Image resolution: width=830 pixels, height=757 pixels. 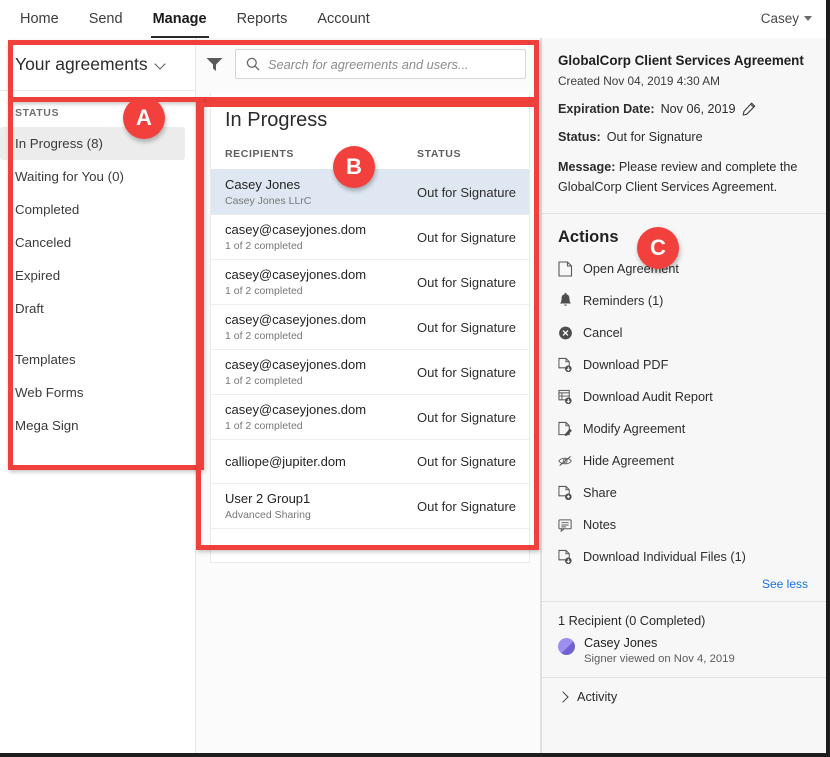 What do you see at coordinates (92, 359) in the screenshot?
I see `sidebar-item-templates: Templates` at bounding box center [92, 359].